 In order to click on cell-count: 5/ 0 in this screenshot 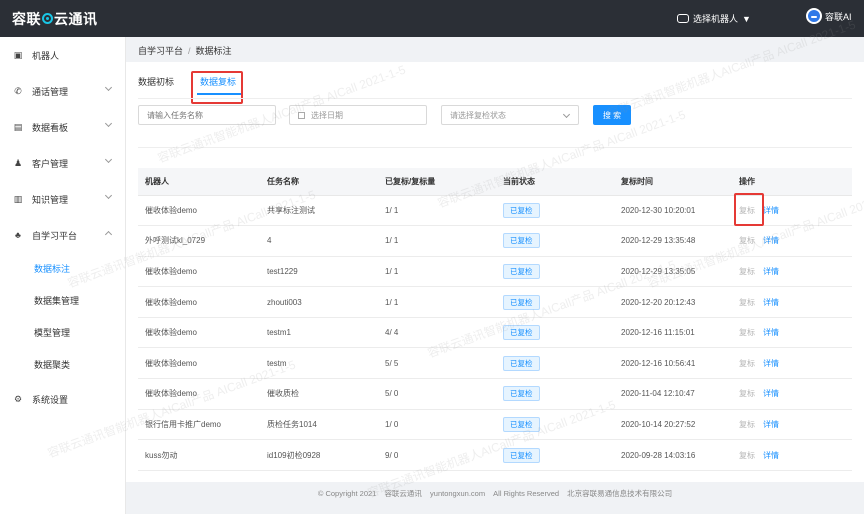, I will do `click(437, 394)`.